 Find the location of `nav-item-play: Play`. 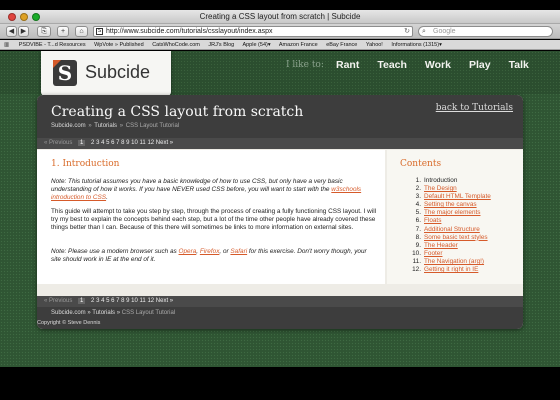

nav-item-play: Play is located at coordinates (480, 65).